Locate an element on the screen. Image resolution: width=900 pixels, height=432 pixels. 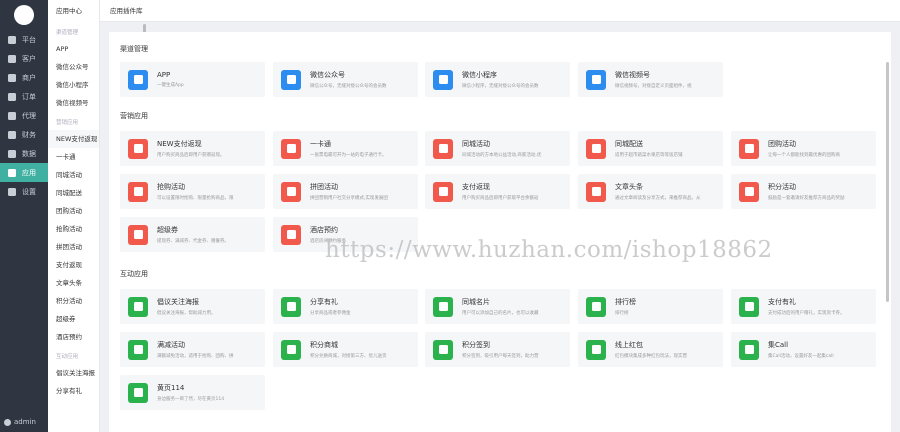
header: 应用插件库 is located at coordinates (500, 11).